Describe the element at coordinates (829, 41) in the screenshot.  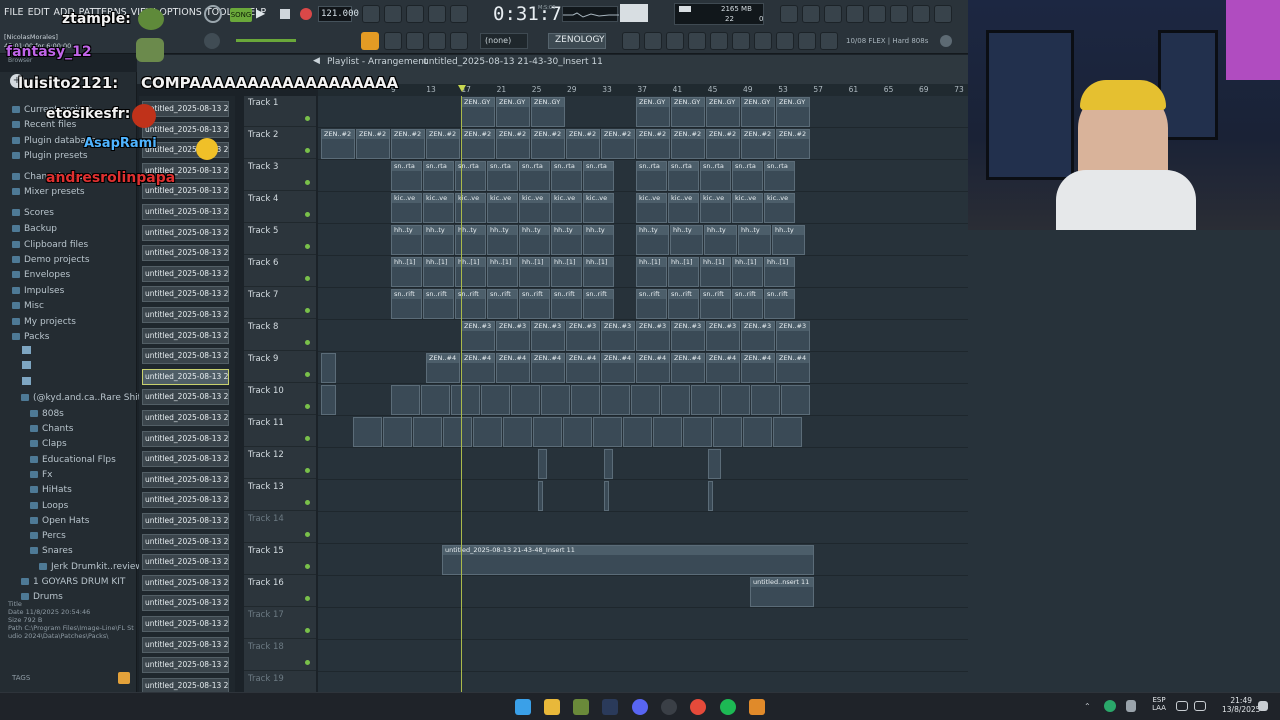
I see `cart-icon` at that location.